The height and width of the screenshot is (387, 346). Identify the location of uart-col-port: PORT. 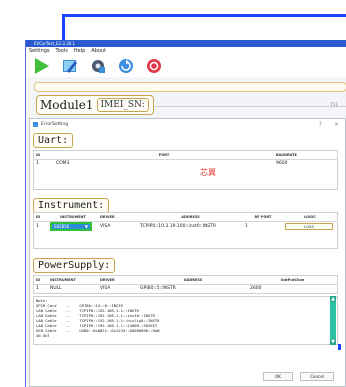
(164, 155).